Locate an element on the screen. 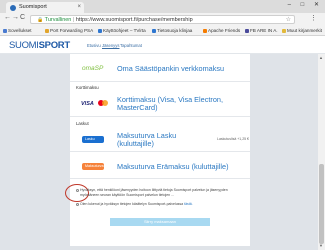 This screenshot has width=325, height=250. payment-option-oma: omaSP Oma Säästöpankin verkkomaksu is located at coordinates (160, 68).